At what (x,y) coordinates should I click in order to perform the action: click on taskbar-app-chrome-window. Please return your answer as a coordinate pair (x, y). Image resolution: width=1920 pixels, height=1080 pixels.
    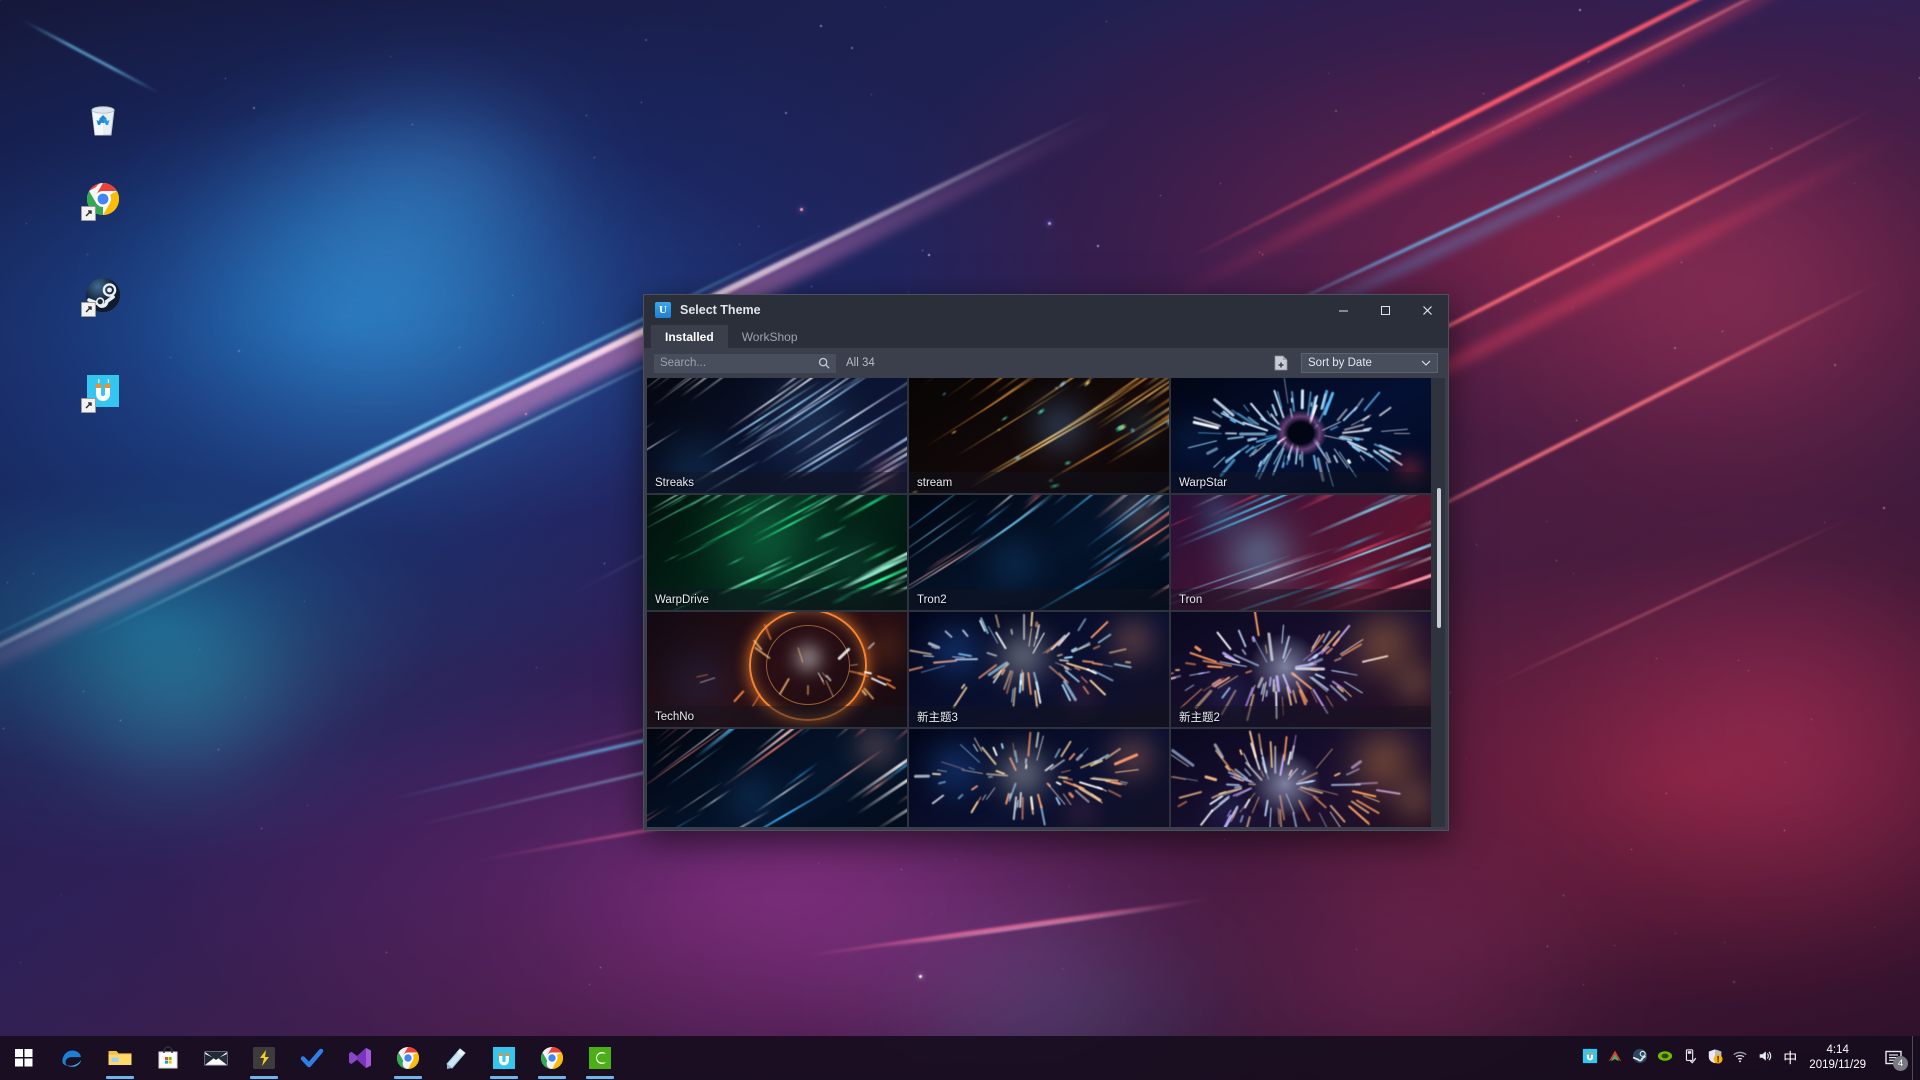
    Looking at the image, I should click on (552, 1058).